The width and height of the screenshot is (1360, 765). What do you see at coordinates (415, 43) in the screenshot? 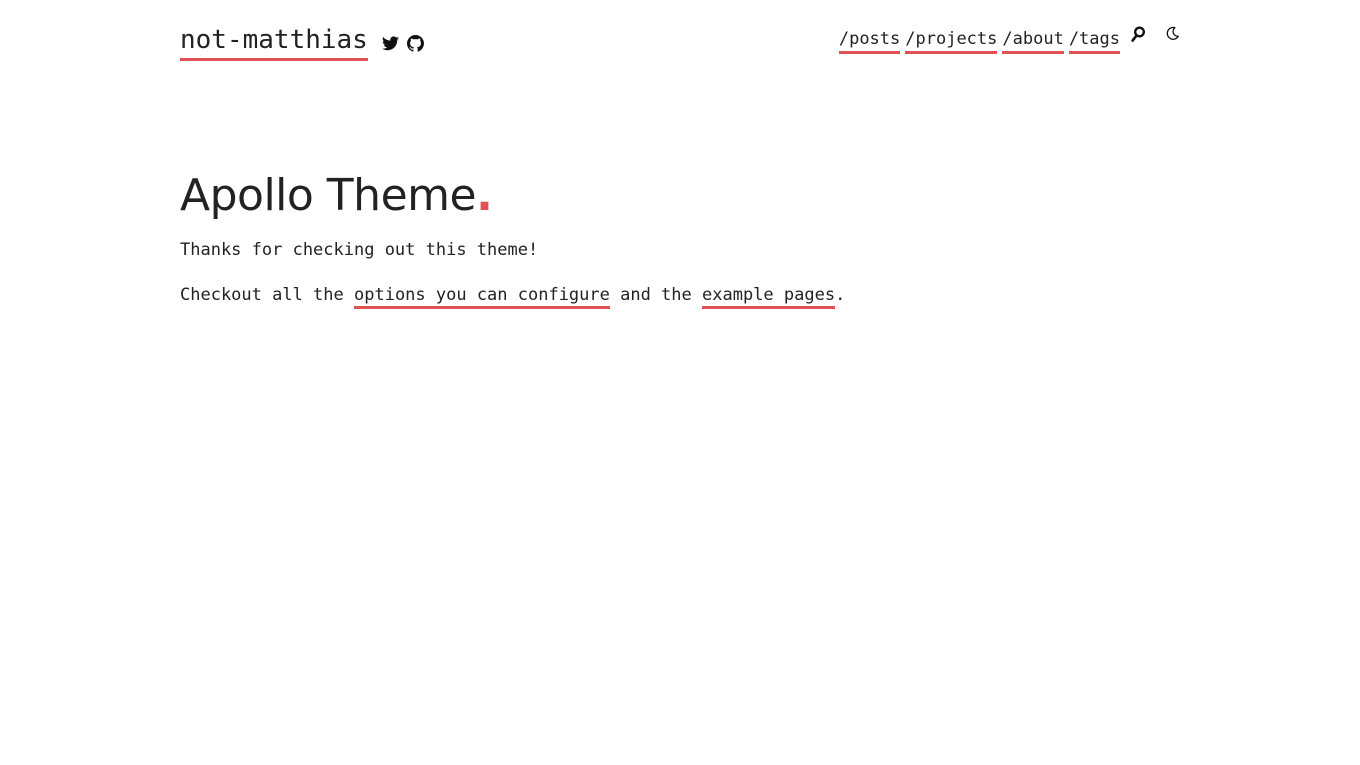
I see `github-icon` at bounding box center [415, 43].